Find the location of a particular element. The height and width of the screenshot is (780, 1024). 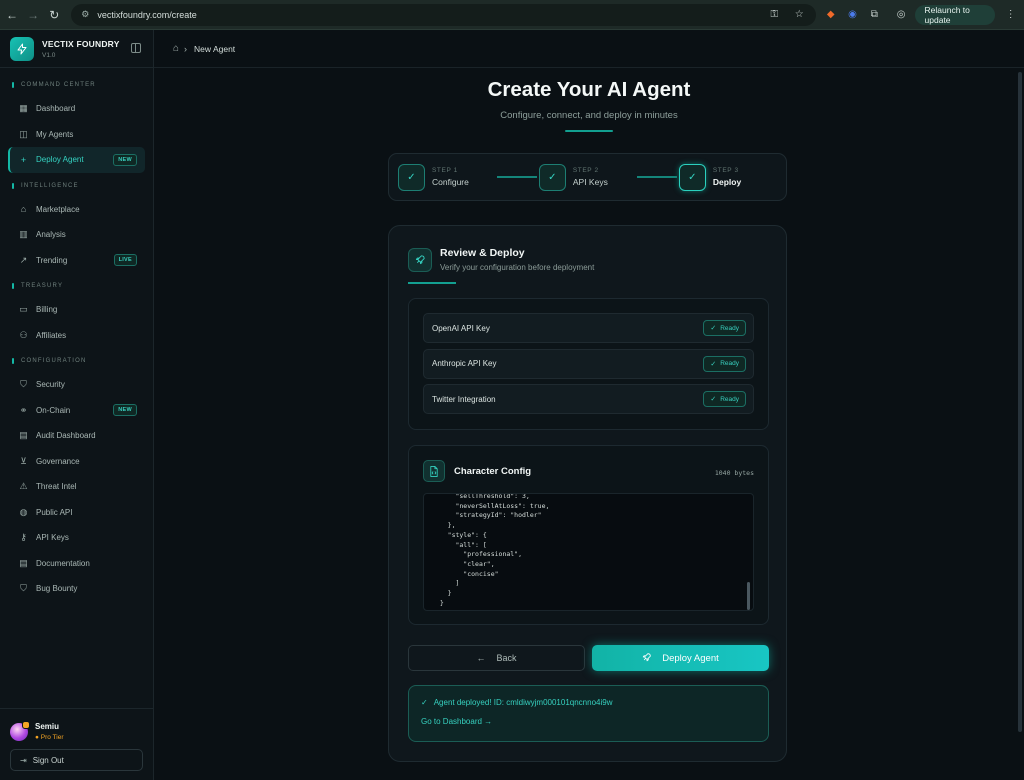

sidebar-item-api-keys: ⚷ API Keys is located at coordinates (76, 538).